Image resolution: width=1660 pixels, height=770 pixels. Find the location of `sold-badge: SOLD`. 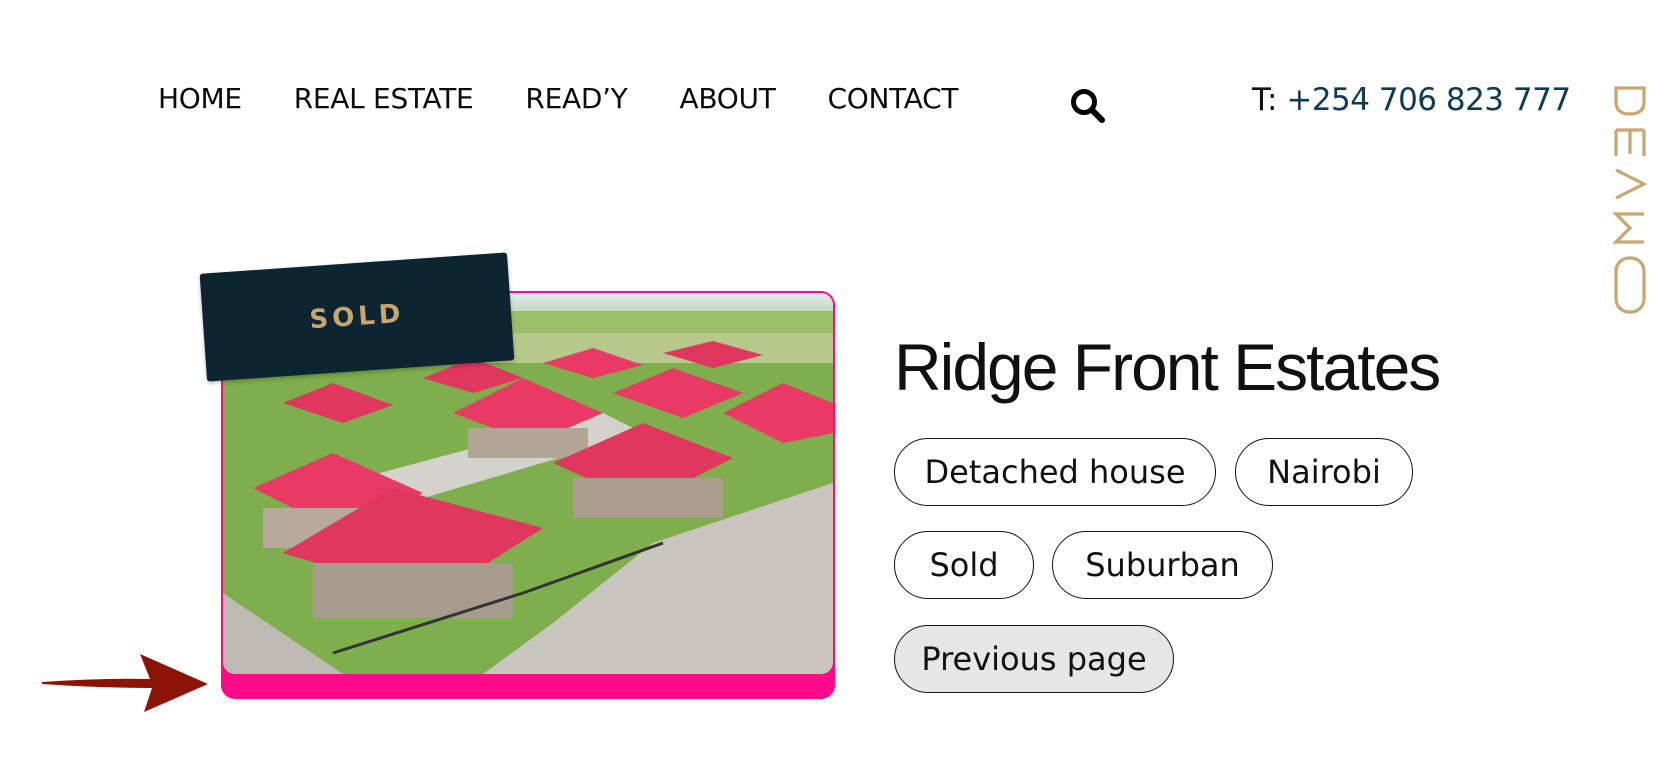

sold-badge: SOLD is located at coordinates (357, 317).